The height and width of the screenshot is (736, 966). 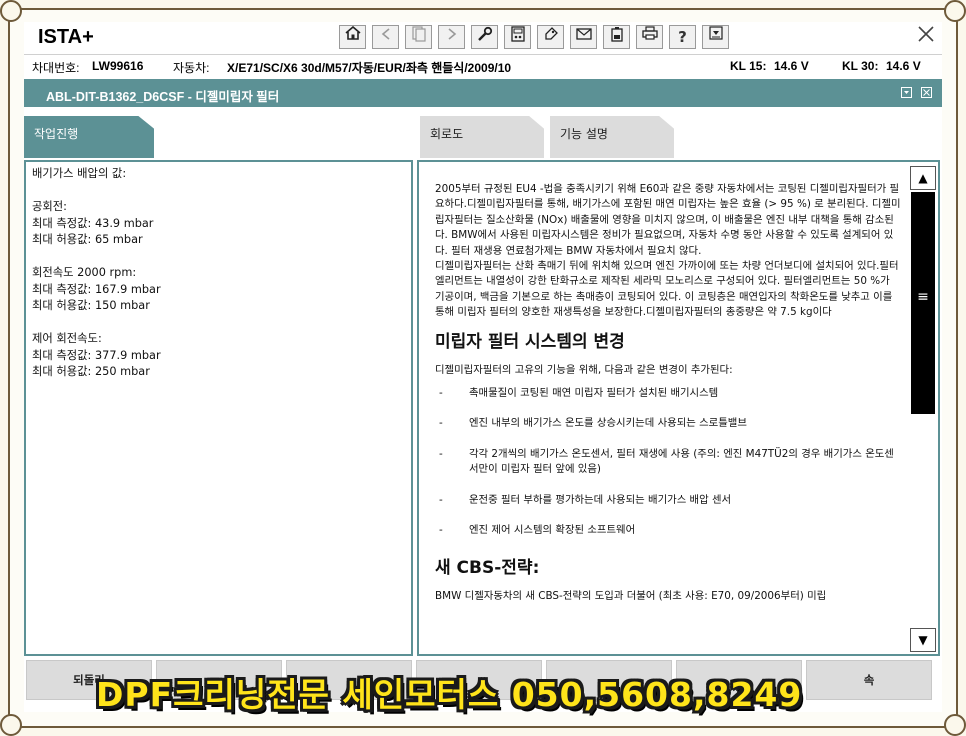 What do you see at coordinates (11, 11) in the screenshot?
I see `frame-curl-top-left` at bounding box center [11, 11].